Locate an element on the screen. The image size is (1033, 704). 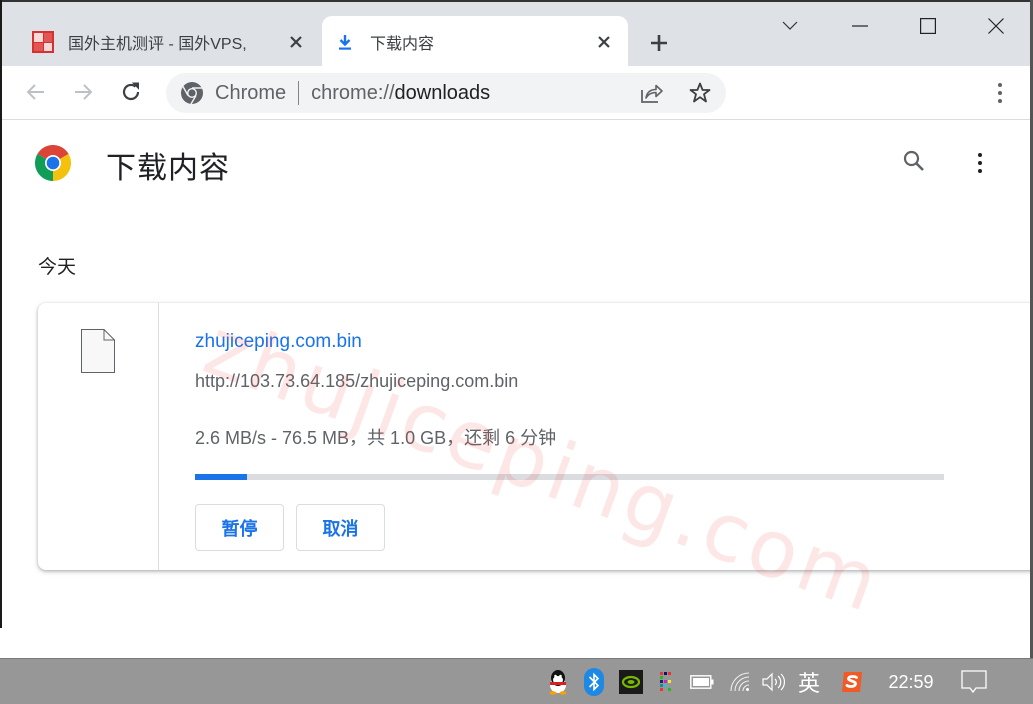
site-chip-label: Chrome is located at coordinates (251, 92).